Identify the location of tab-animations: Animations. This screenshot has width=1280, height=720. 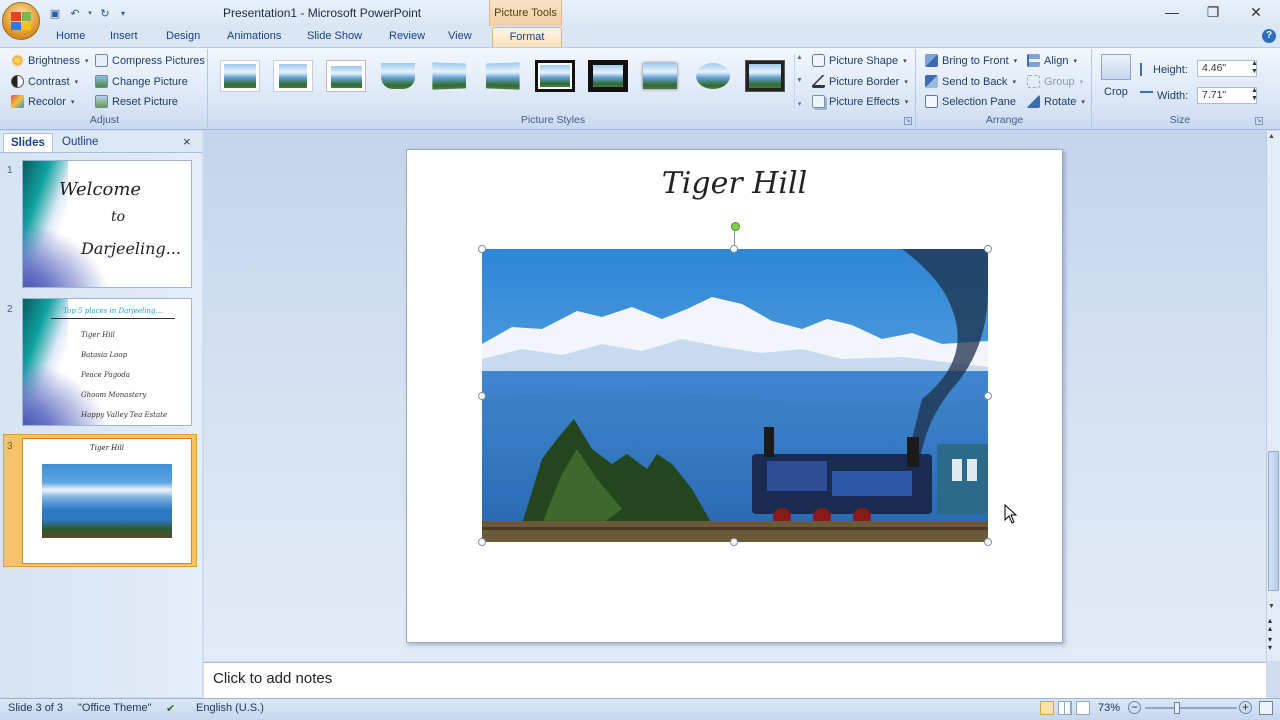
(254, 37).